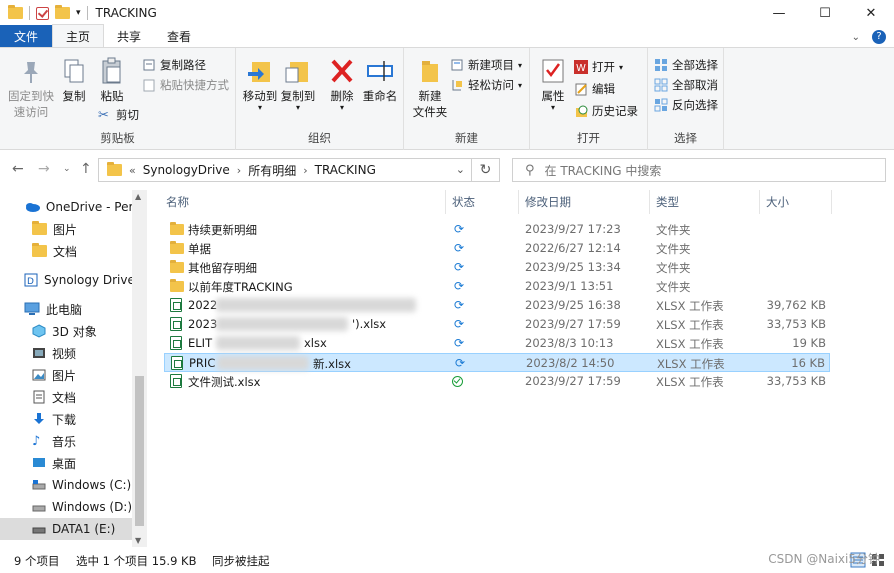 The height and width of the screenshot is (573, 894). What do you see at coordinates (467, 99) in the screenshot?
I see `group-new: 新建 文件夹 新建项目 ▾ 轻松访问 ▾ 新建` at bounding box center [467, 99].